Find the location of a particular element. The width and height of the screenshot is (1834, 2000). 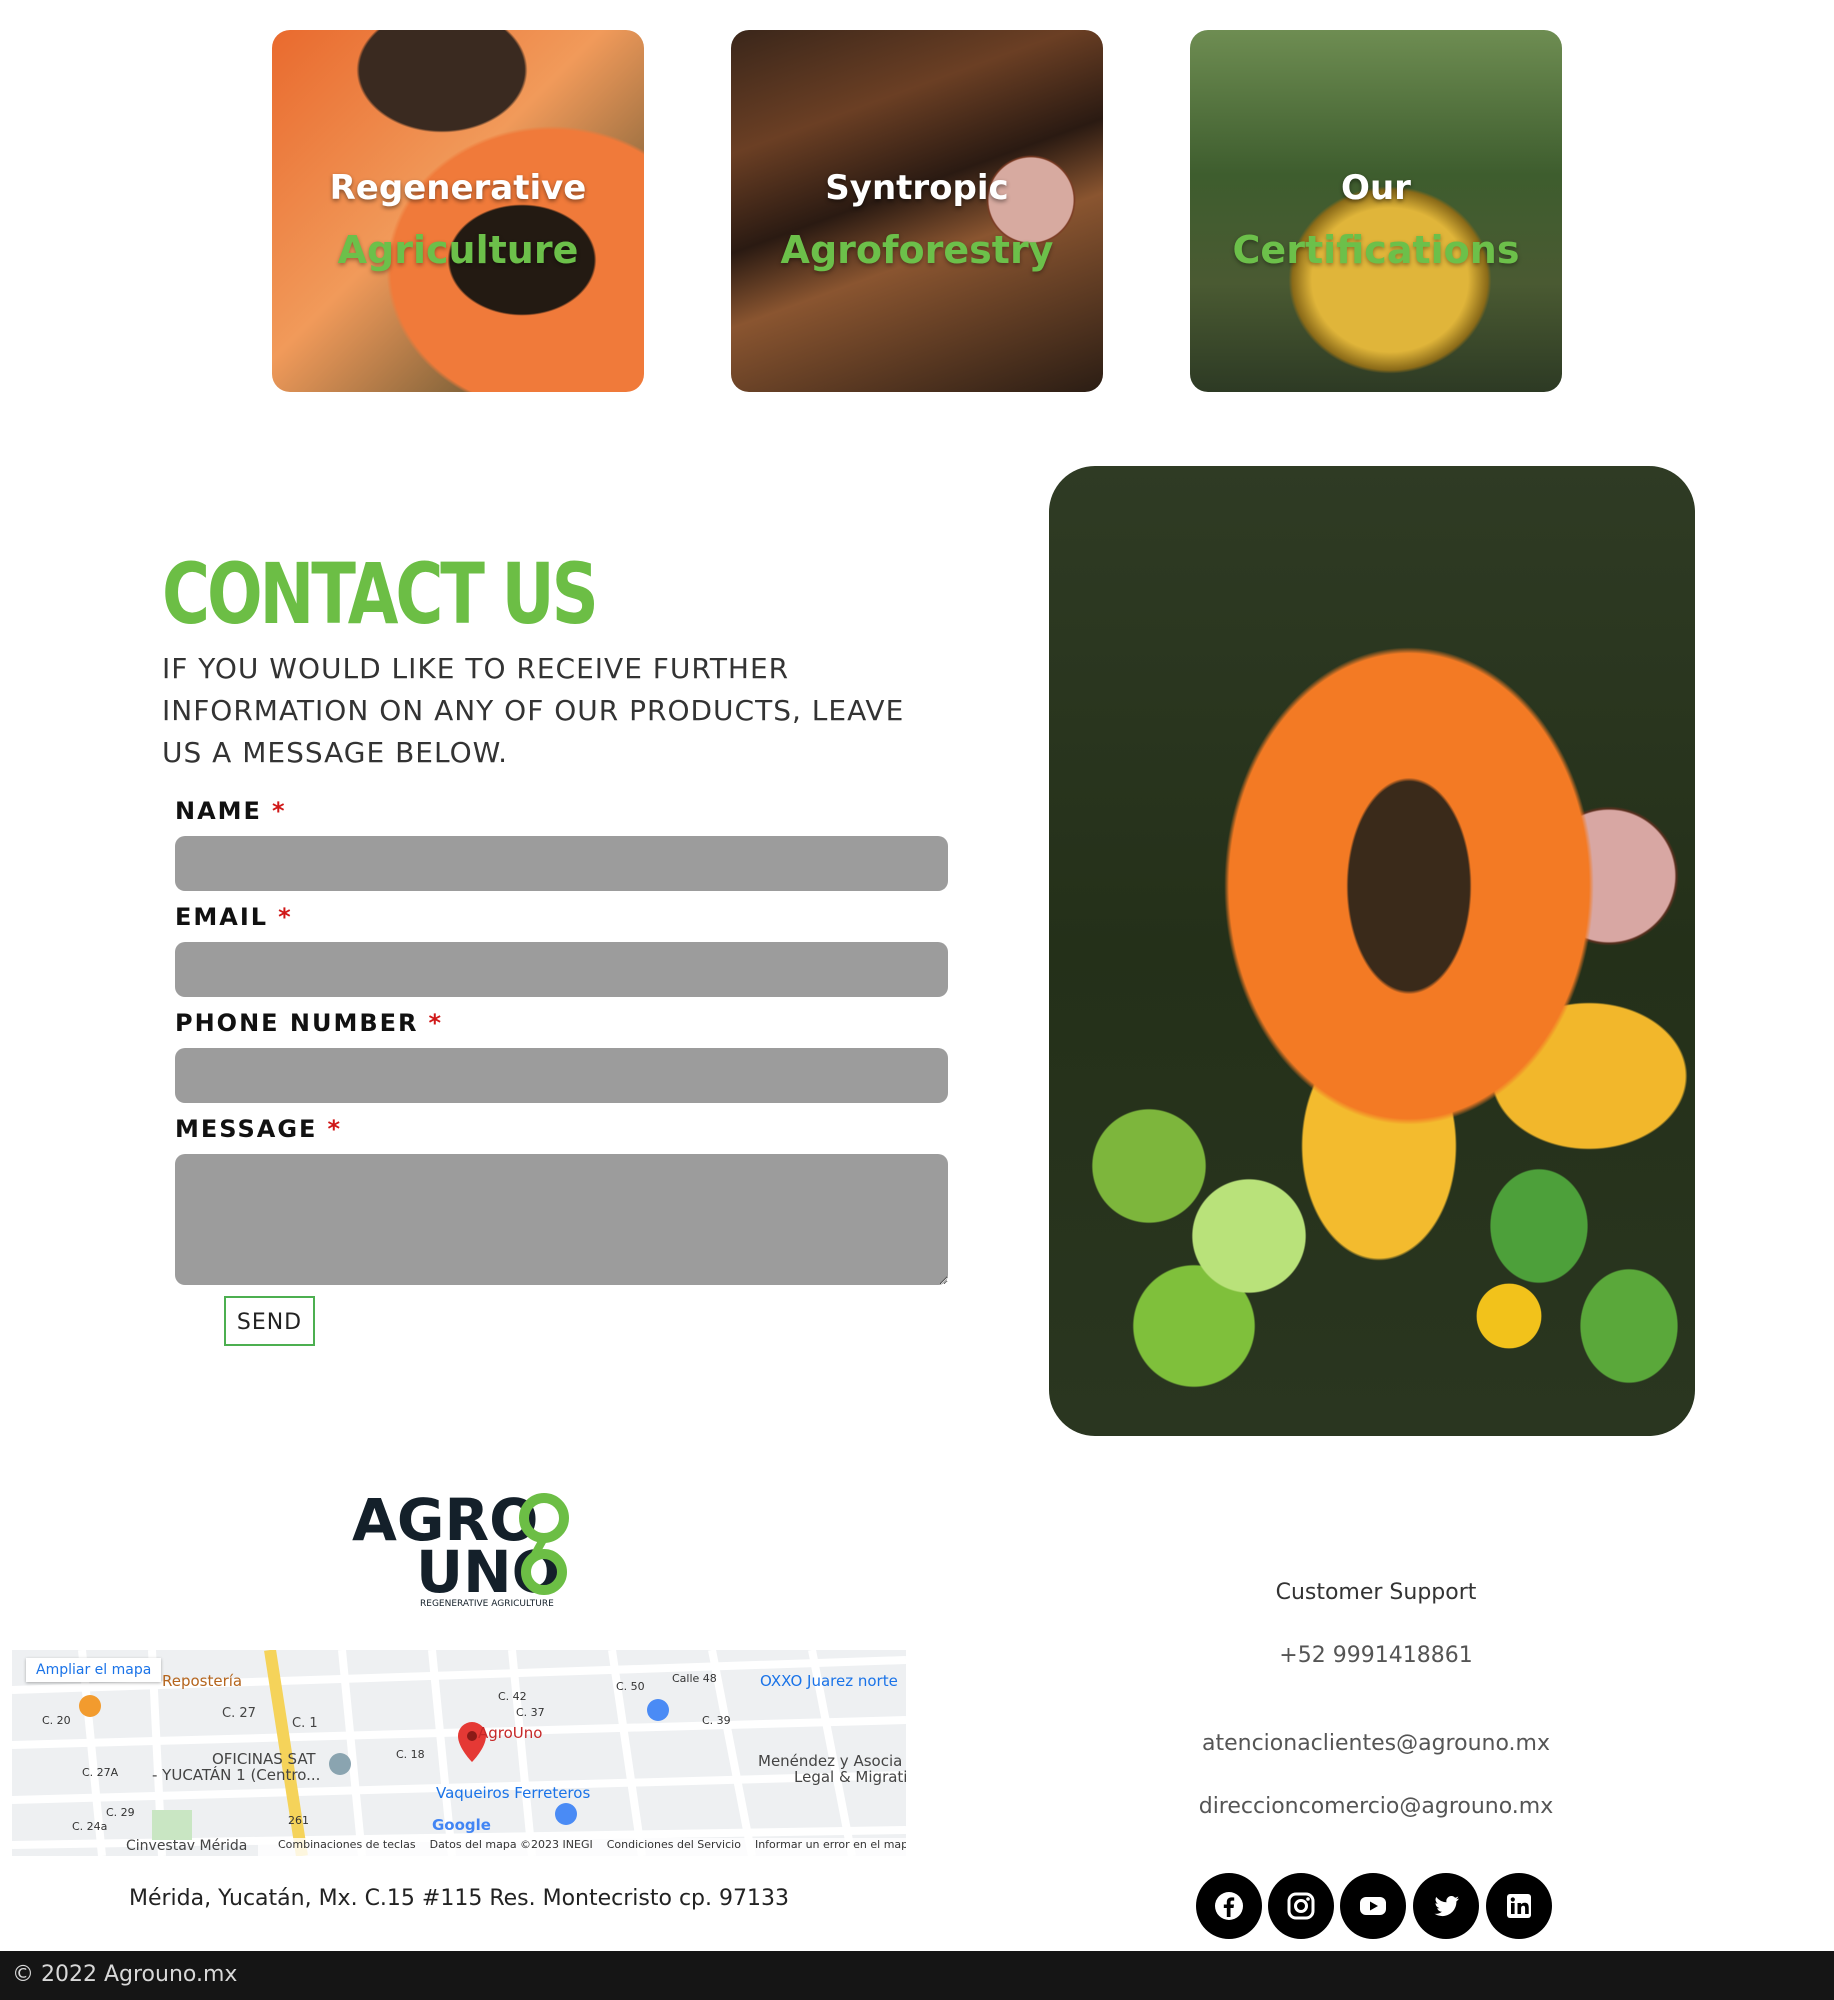

phone-field is located at coordinates (561, 1075).